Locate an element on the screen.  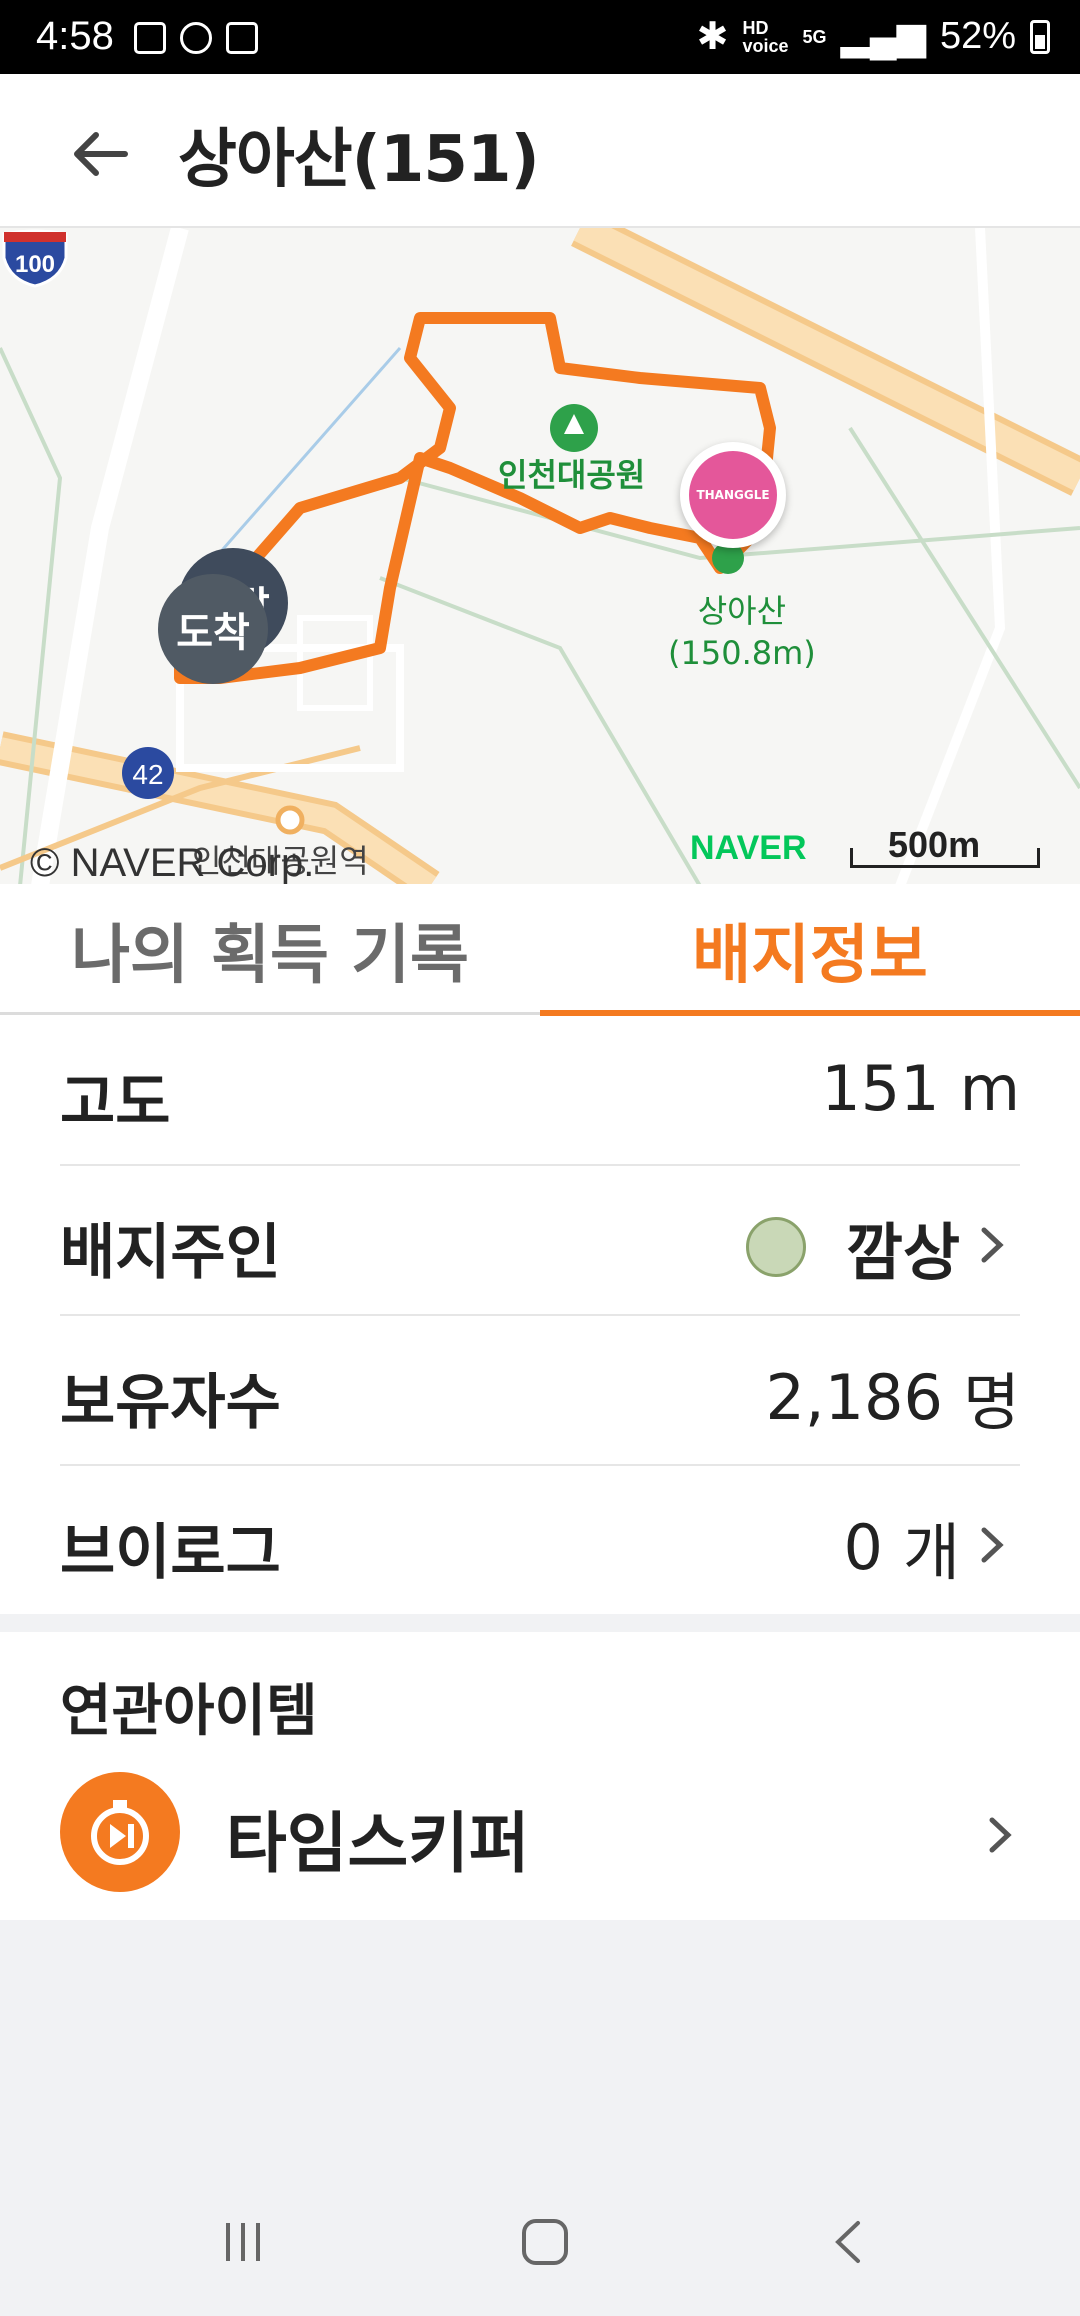
status-bar: 4:58 ✱ HD voice 5G ▂▄▆ 52% is located at coordinates (540, 37).